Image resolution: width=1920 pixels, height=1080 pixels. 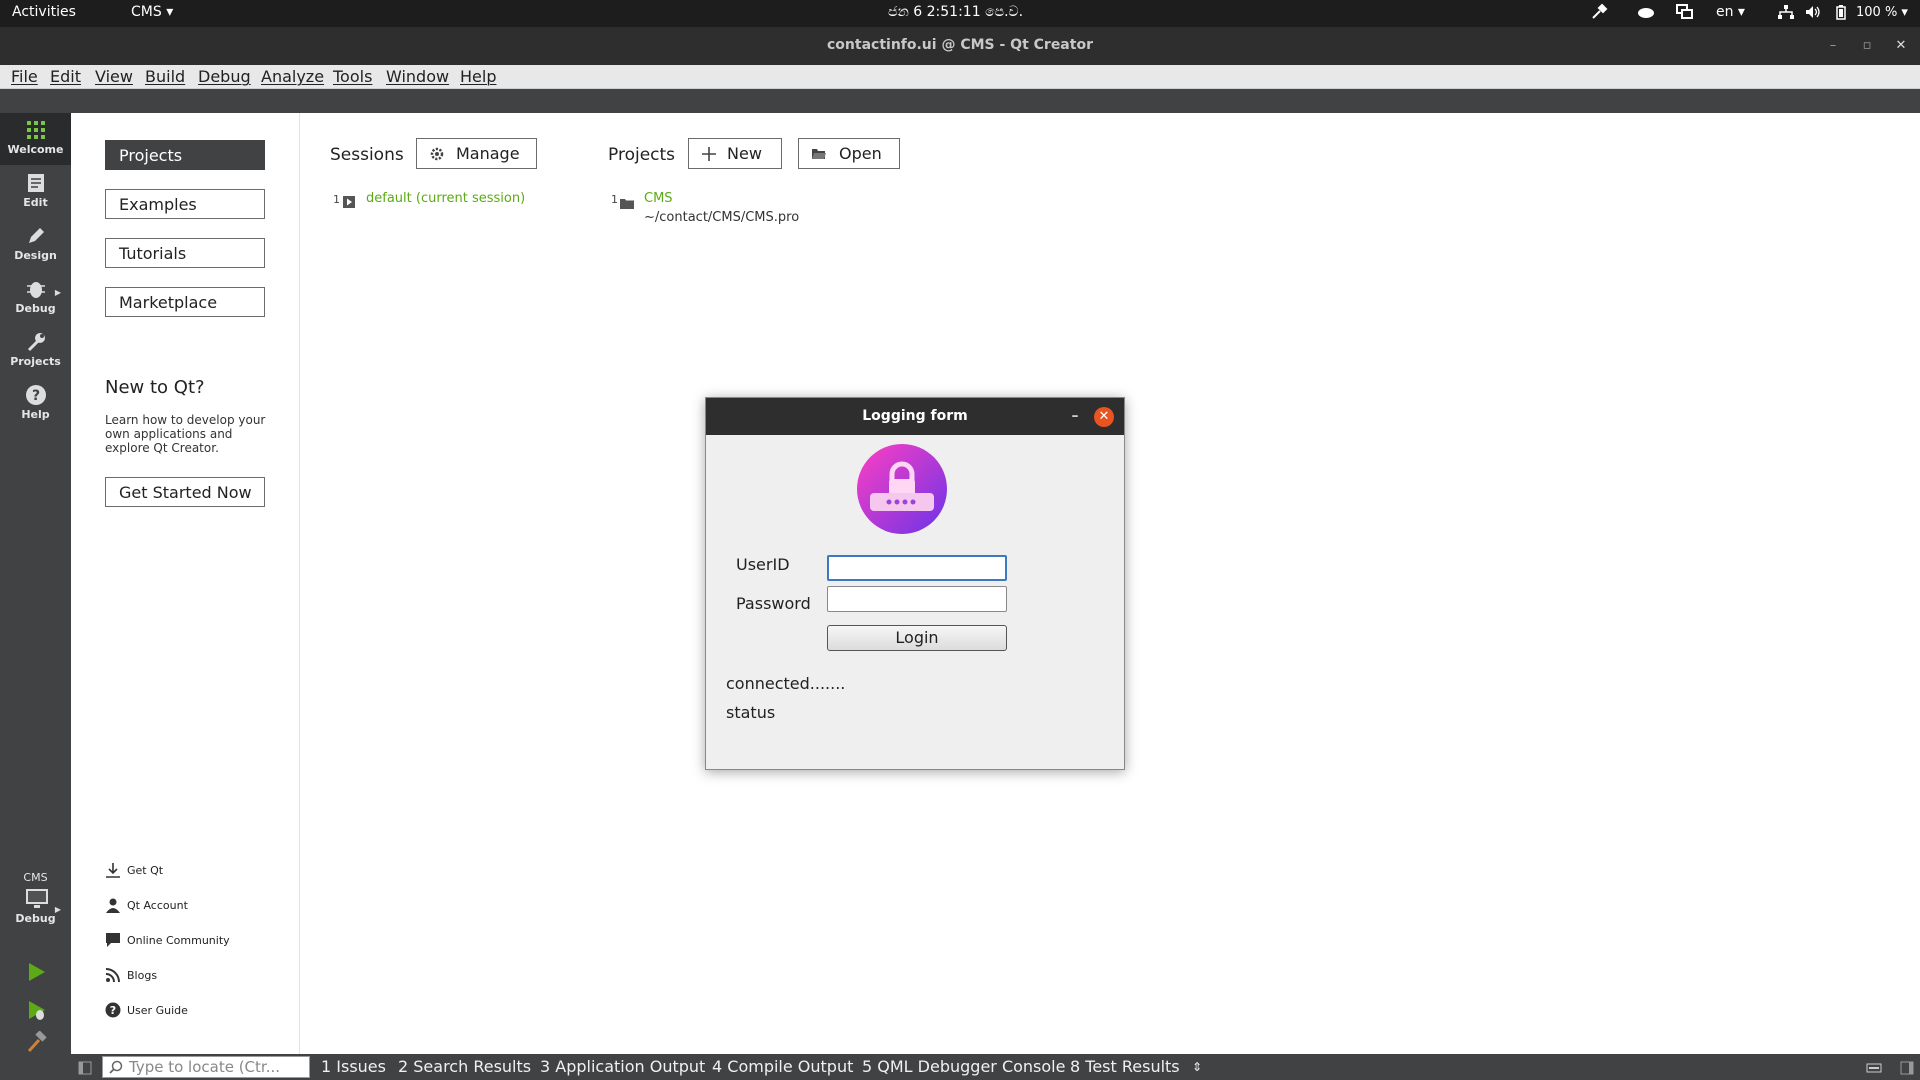 I want to click on login-button: Login, so click(x=917, y=638).